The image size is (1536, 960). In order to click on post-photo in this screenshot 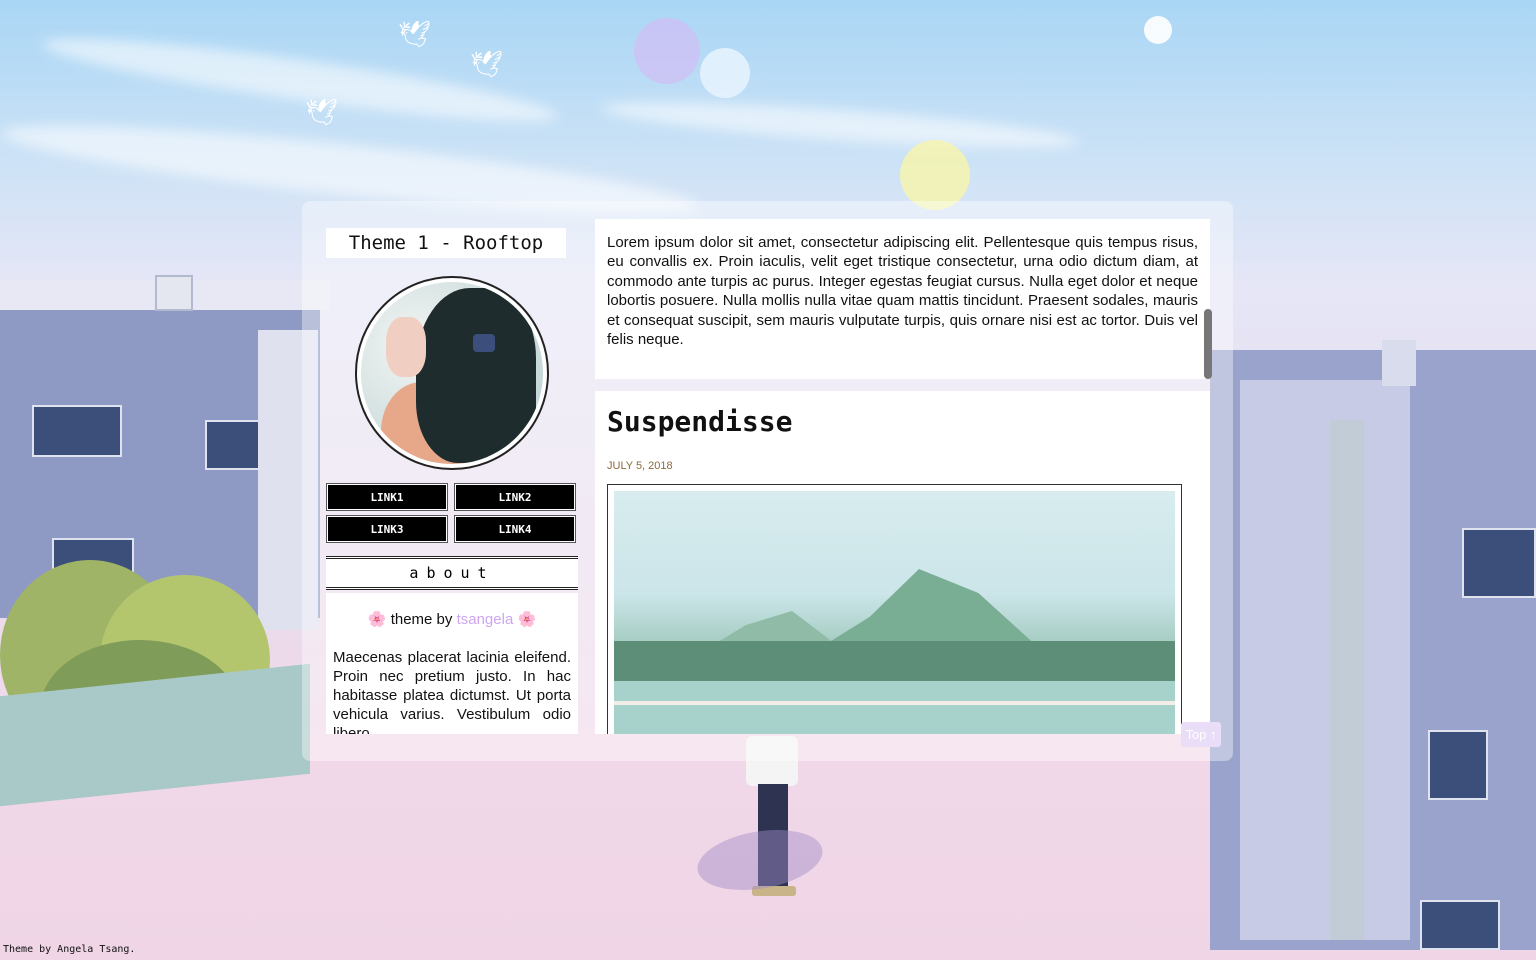, I will do `click(894, 609)`.